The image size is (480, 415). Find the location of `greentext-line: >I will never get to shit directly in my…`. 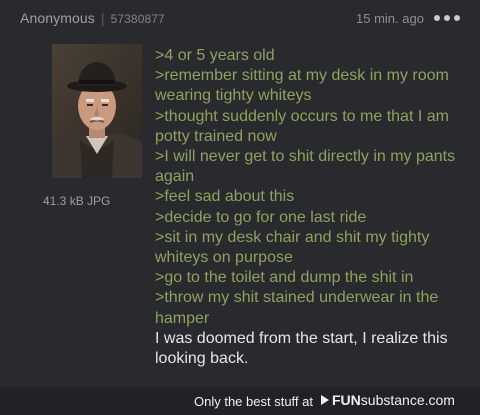

greentext-line: >I will never get to shit directly in my… is located at coordinates (305, 167).